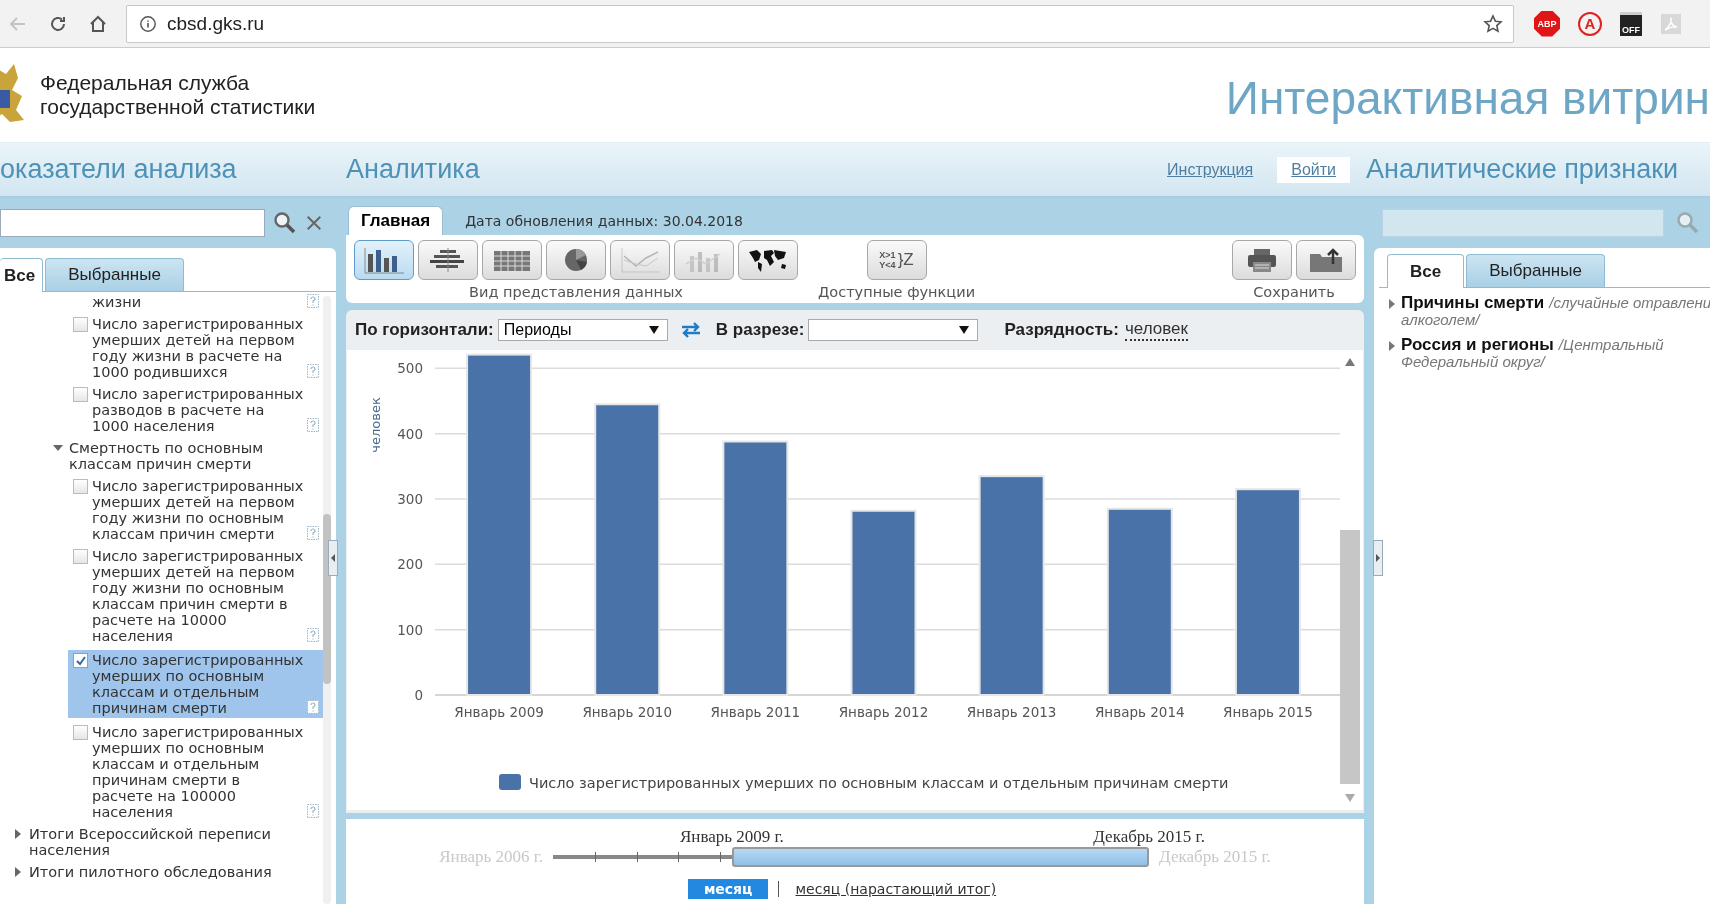  Describe the element at coordinates (194, 456) in the screenshot. I see `tree-group-label: Смертность по основным классам причин смерти` at that location.